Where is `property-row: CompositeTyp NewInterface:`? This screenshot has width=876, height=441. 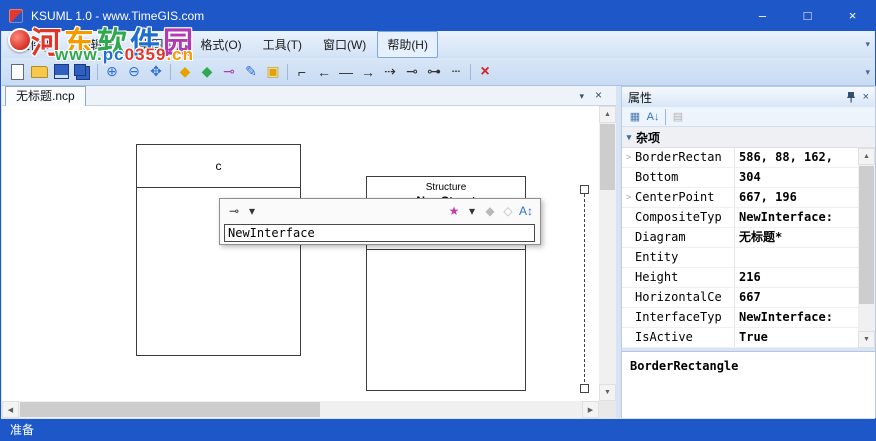 property-row: CompositeTyp NewInterface: is located at coordinates (748, 218).